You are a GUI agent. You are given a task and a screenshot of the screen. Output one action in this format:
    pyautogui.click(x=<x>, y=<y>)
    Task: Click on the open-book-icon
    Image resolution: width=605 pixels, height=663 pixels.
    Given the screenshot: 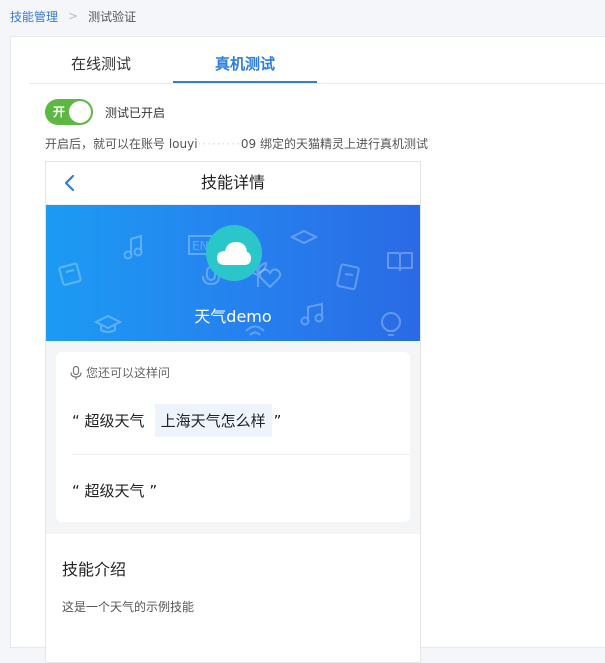 What is the action you would take?
    pyautogui.click(x=400, y=262)
    